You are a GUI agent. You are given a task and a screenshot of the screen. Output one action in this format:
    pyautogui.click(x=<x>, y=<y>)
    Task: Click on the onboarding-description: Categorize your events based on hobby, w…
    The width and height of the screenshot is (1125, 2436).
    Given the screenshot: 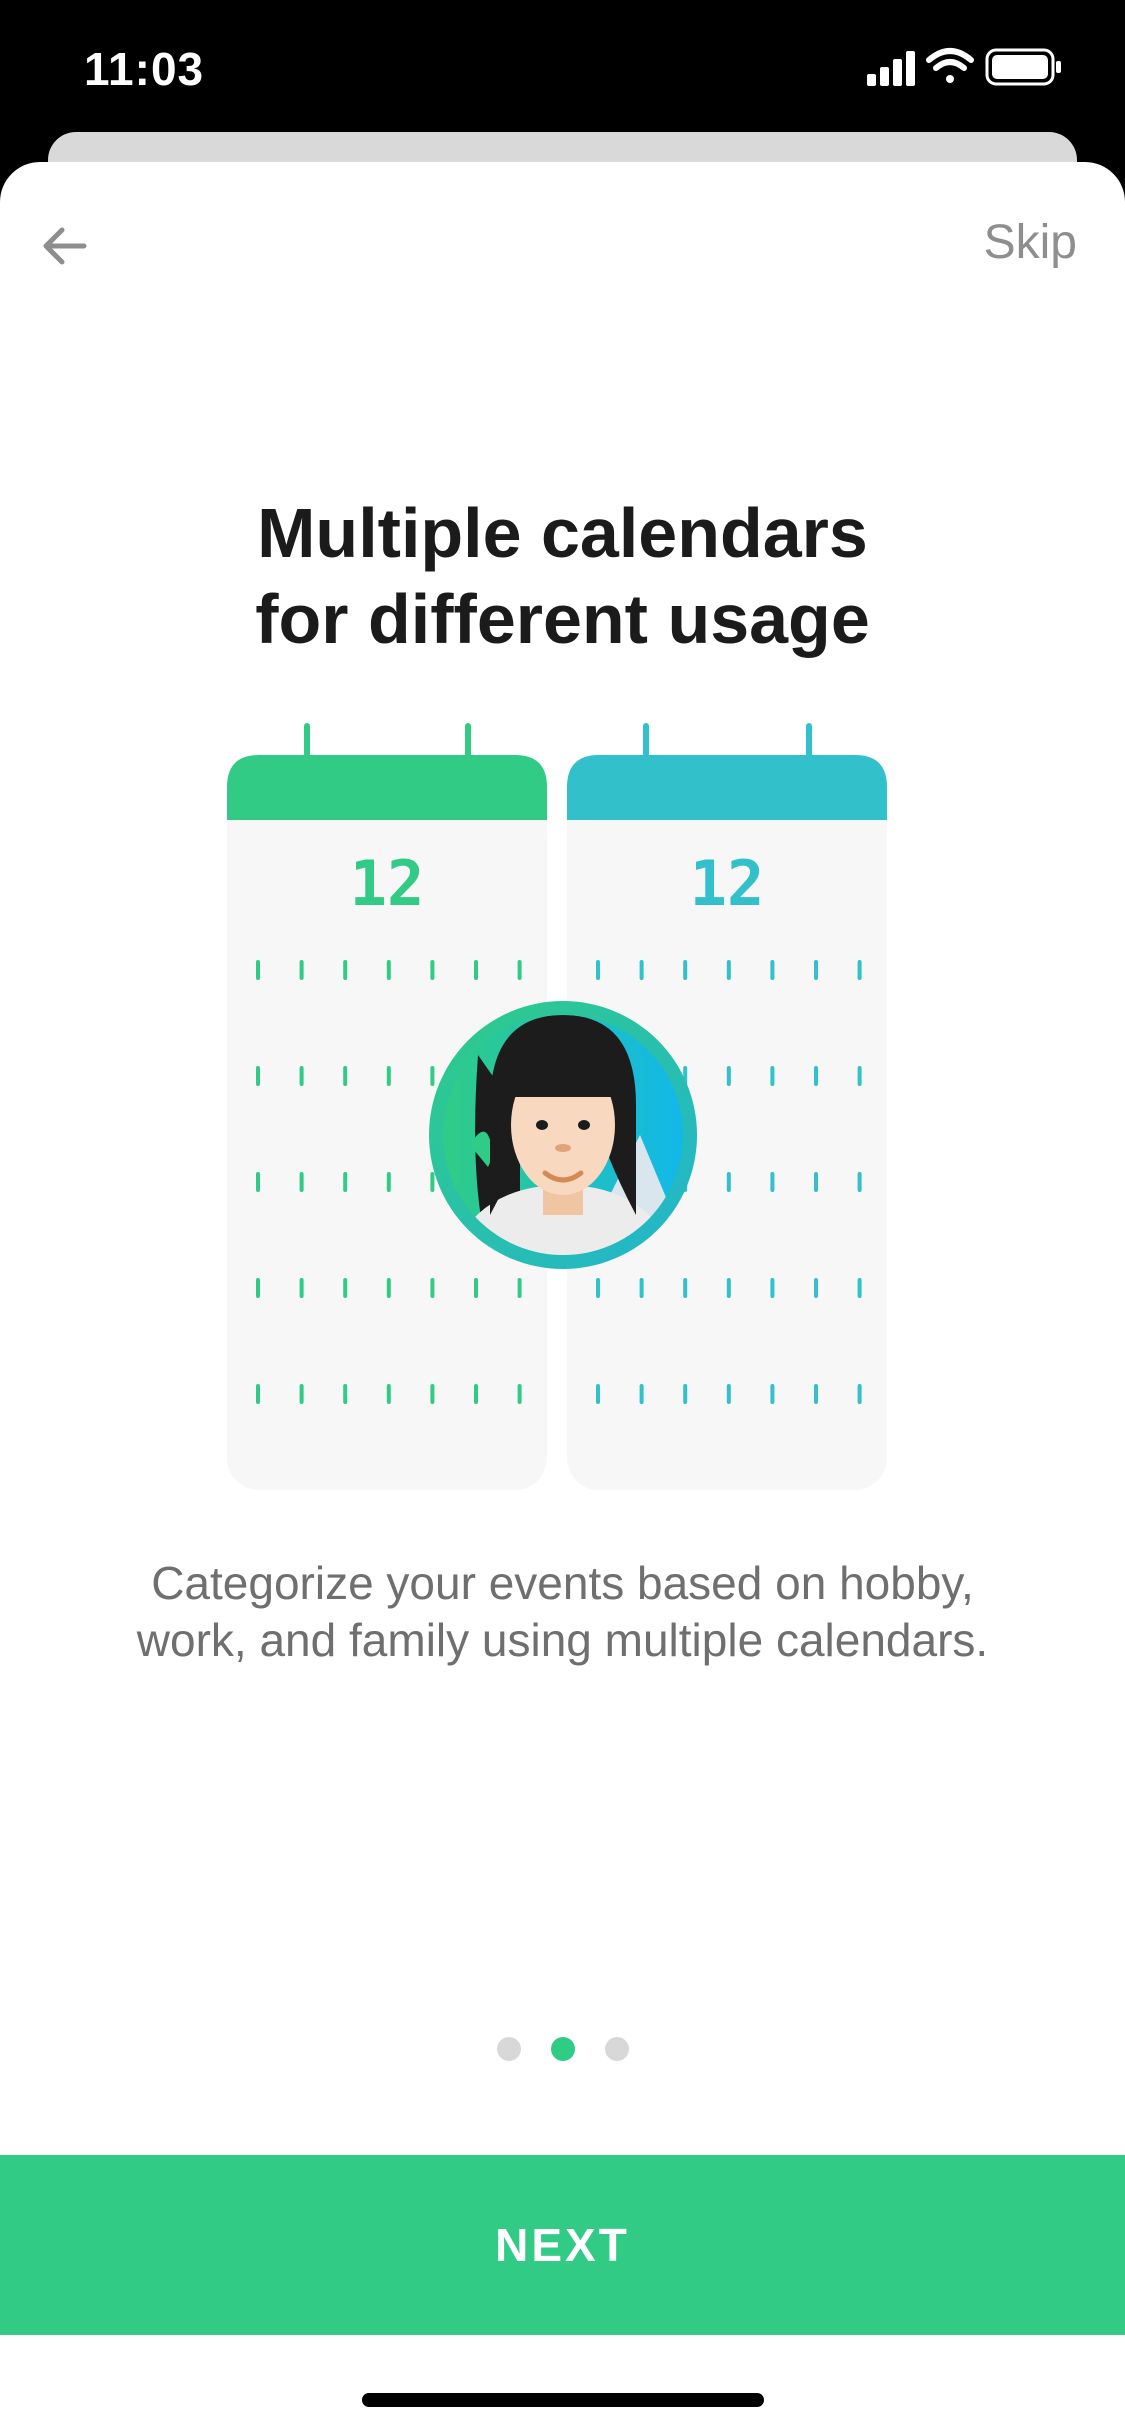 What is the action you would take?
    pyautogui.click(x=562, y=1611)
    